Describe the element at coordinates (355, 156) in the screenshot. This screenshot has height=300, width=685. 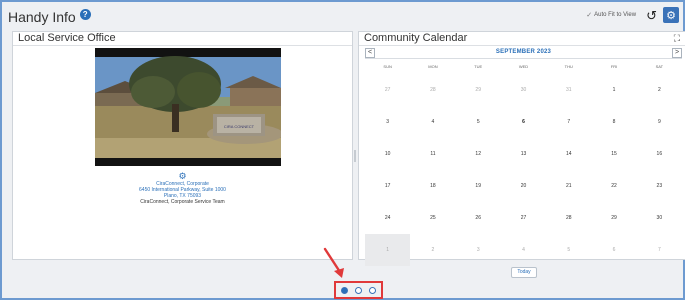
I see `panel-splitter-handle` at that location.